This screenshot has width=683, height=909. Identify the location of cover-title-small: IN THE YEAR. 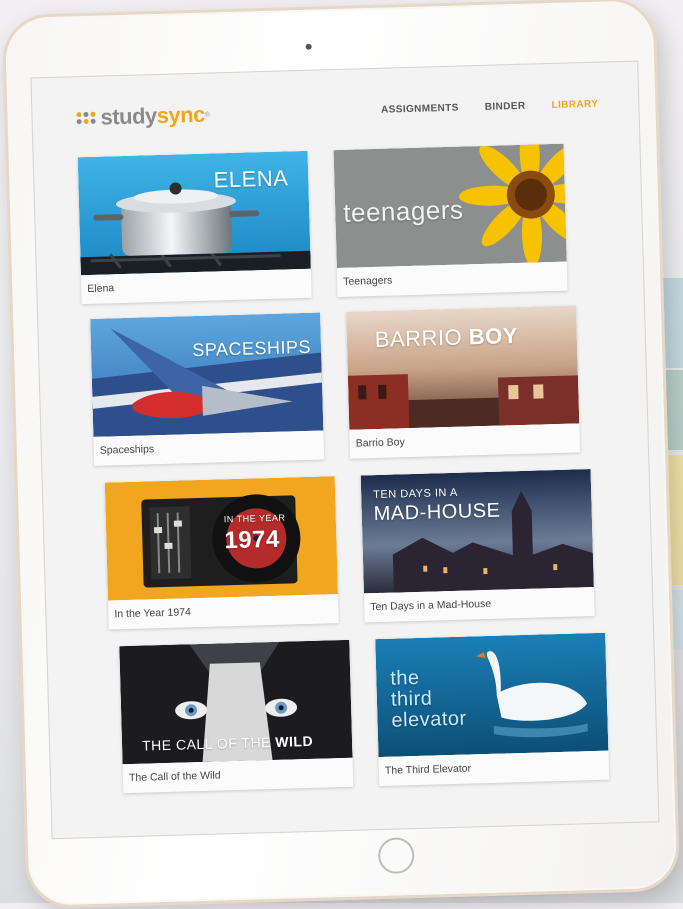
(254, 518).